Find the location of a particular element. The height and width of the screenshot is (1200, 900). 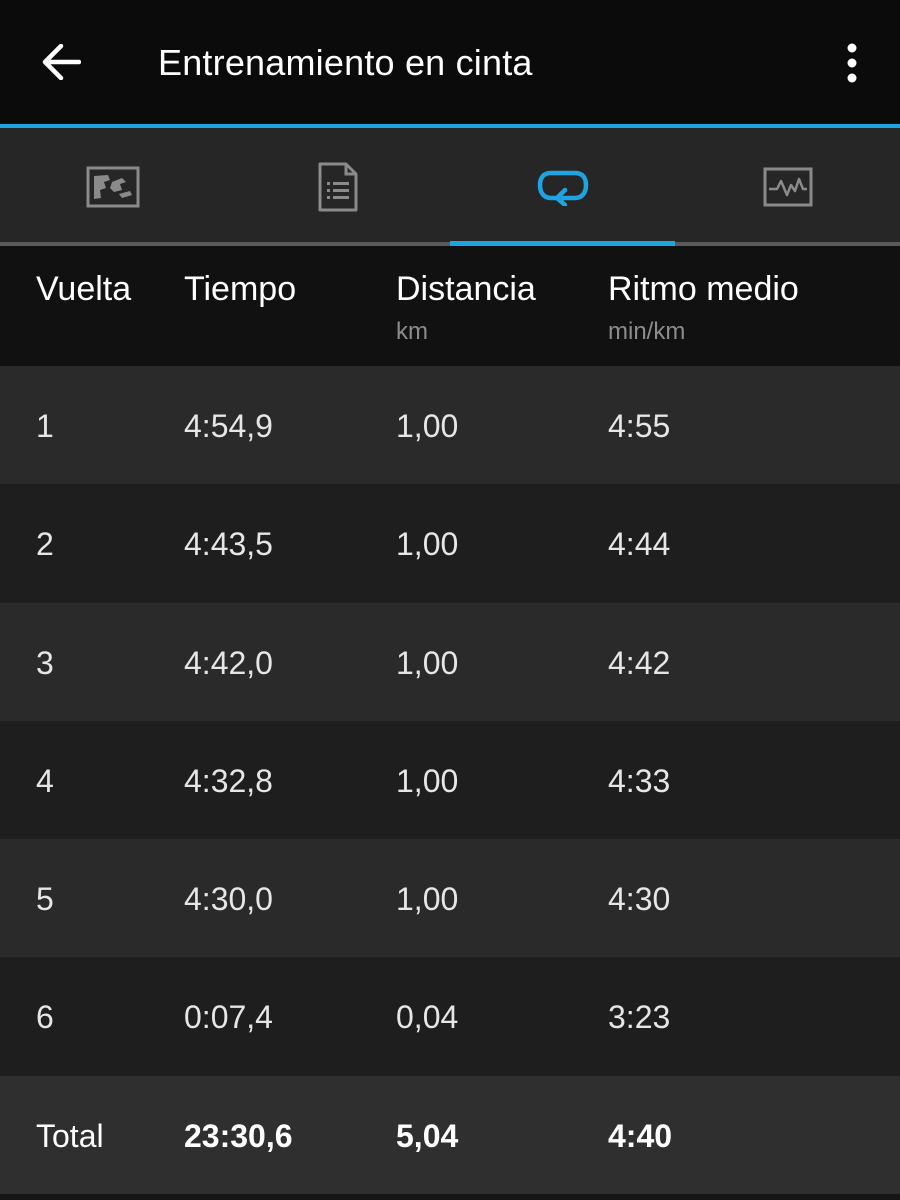

lap-number: 2 is located at coordinates (45, 544).